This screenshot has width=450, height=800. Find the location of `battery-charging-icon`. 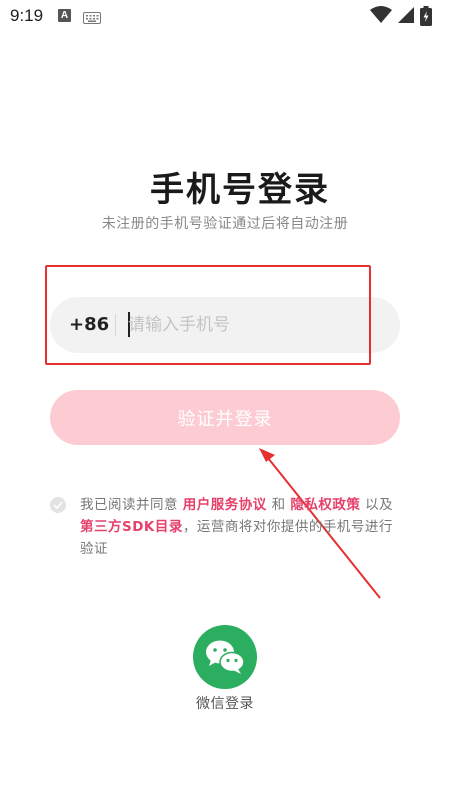

battery-charging-icon is located at coordinates (426, 16).